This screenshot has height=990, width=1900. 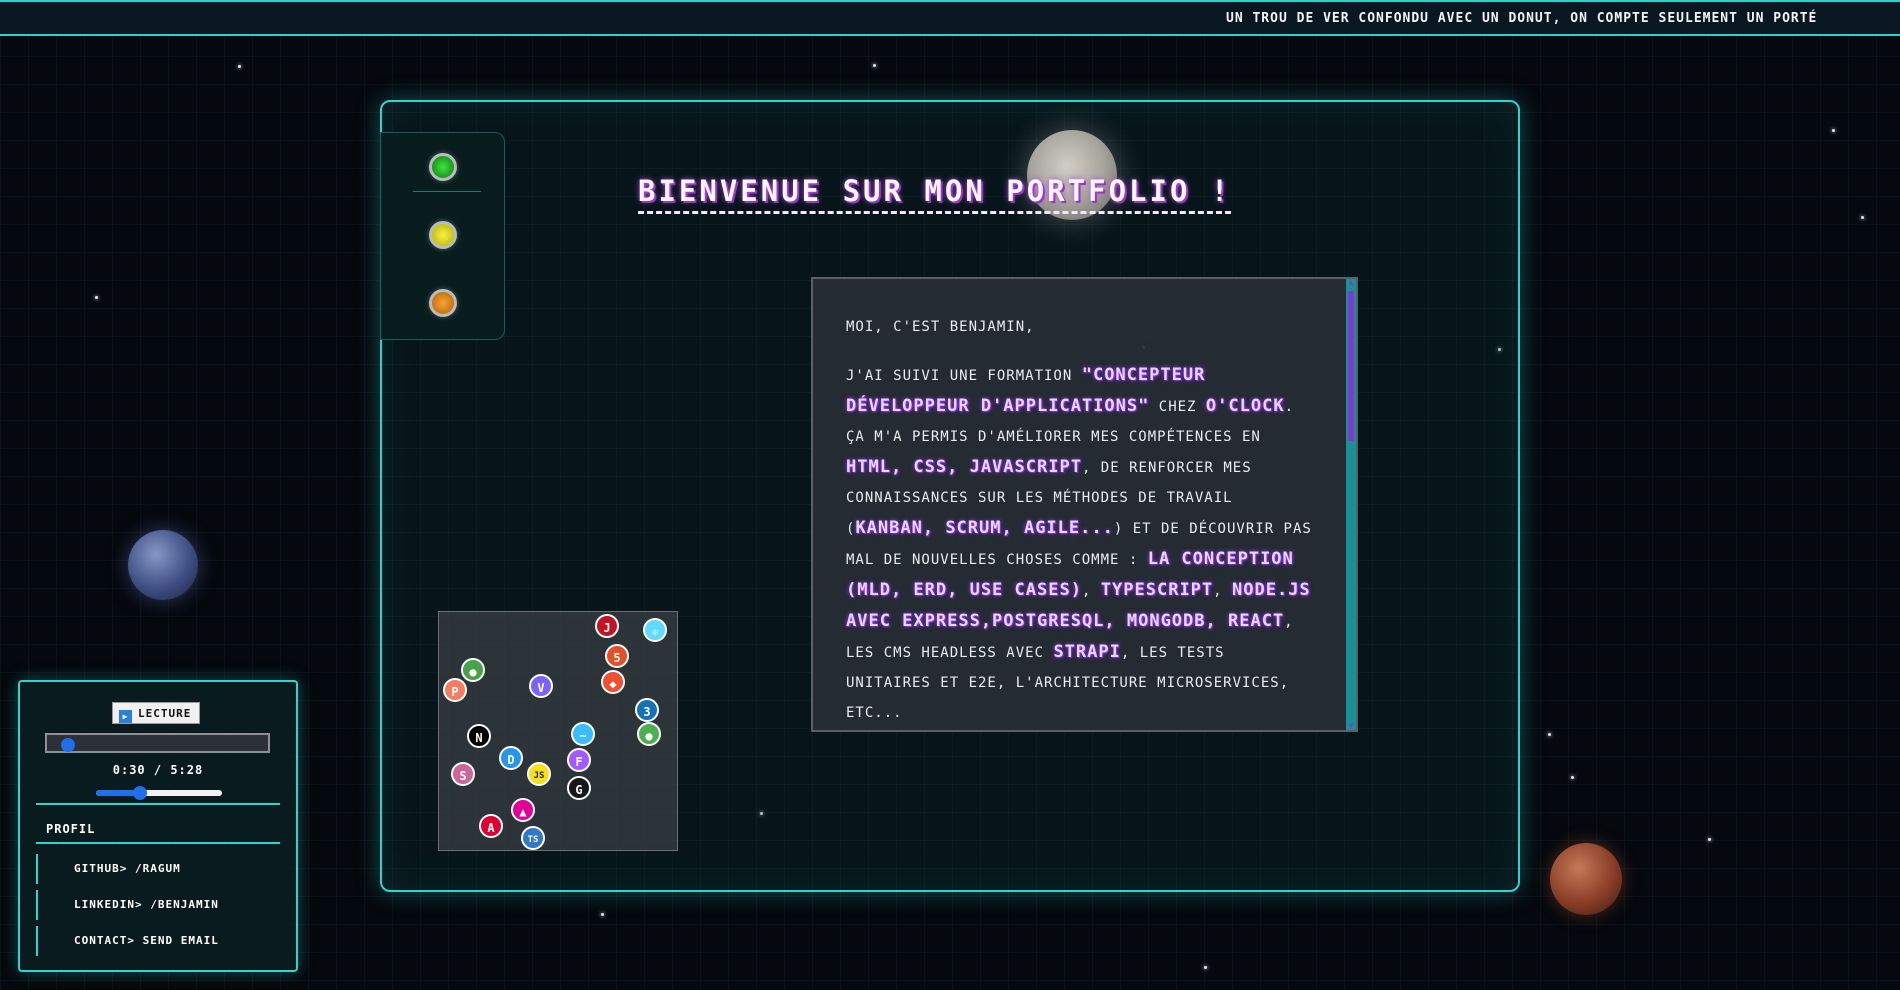 I want to click on track-time: 0:30 / 5:28, so click(x=158, y=770).